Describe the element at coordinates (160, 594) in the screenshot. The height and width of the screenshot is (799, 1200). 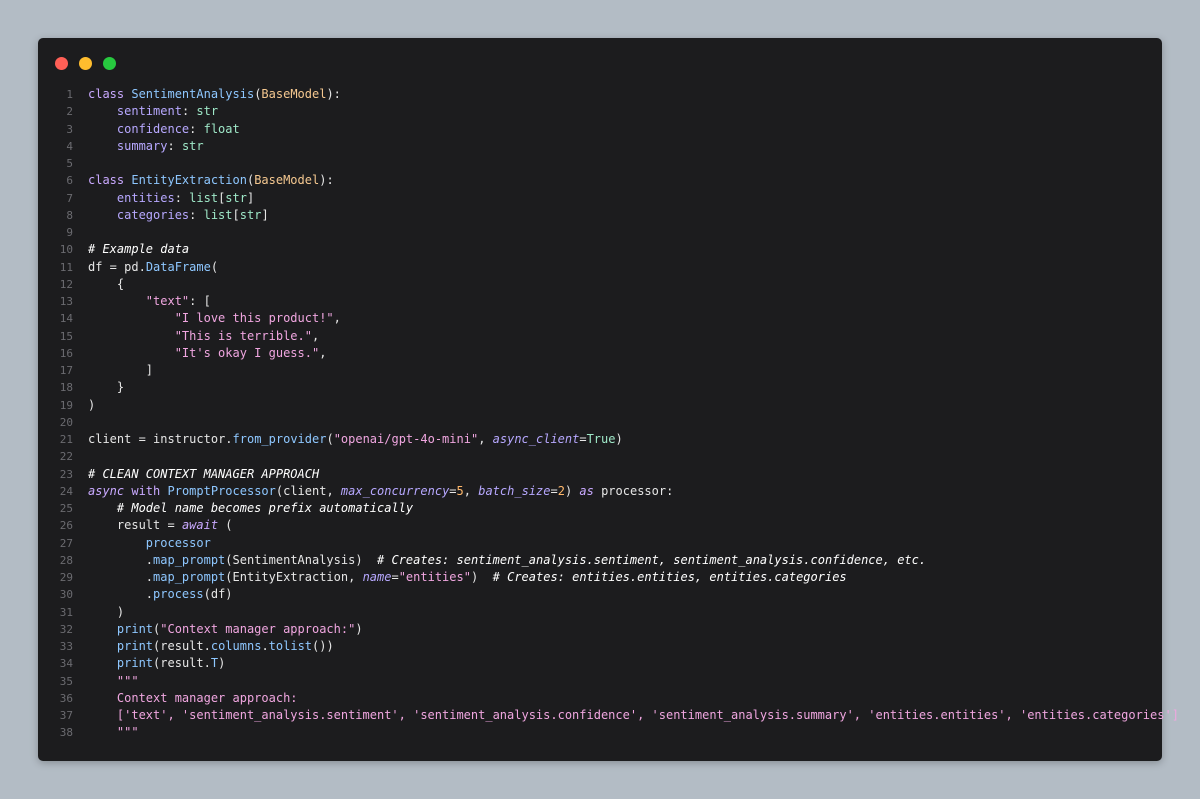
I see `code-text: .process(df)` at that location.